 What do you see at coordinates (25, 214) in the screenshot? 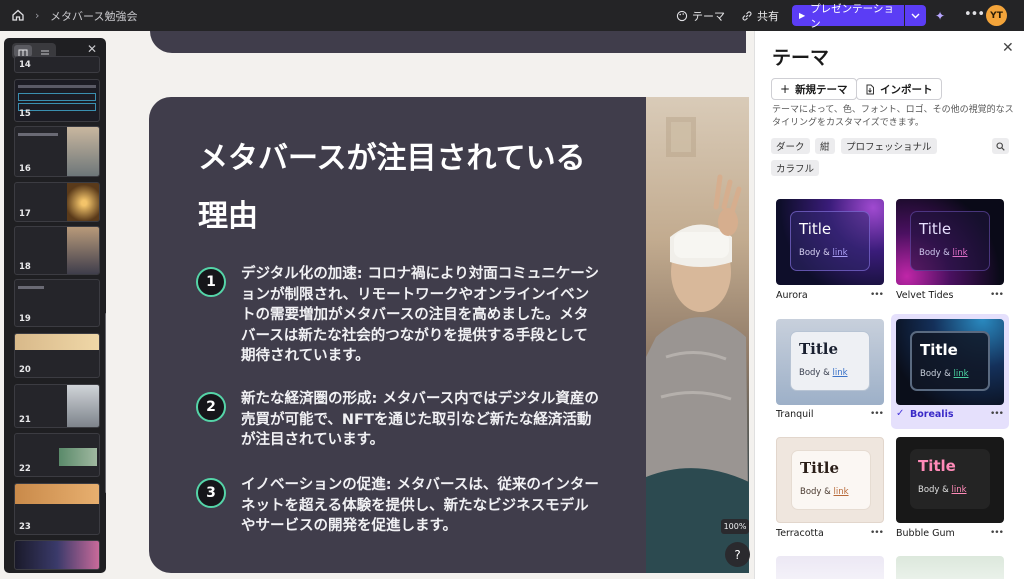
I see `slide-number: 17` at bounding box center [25, 214].